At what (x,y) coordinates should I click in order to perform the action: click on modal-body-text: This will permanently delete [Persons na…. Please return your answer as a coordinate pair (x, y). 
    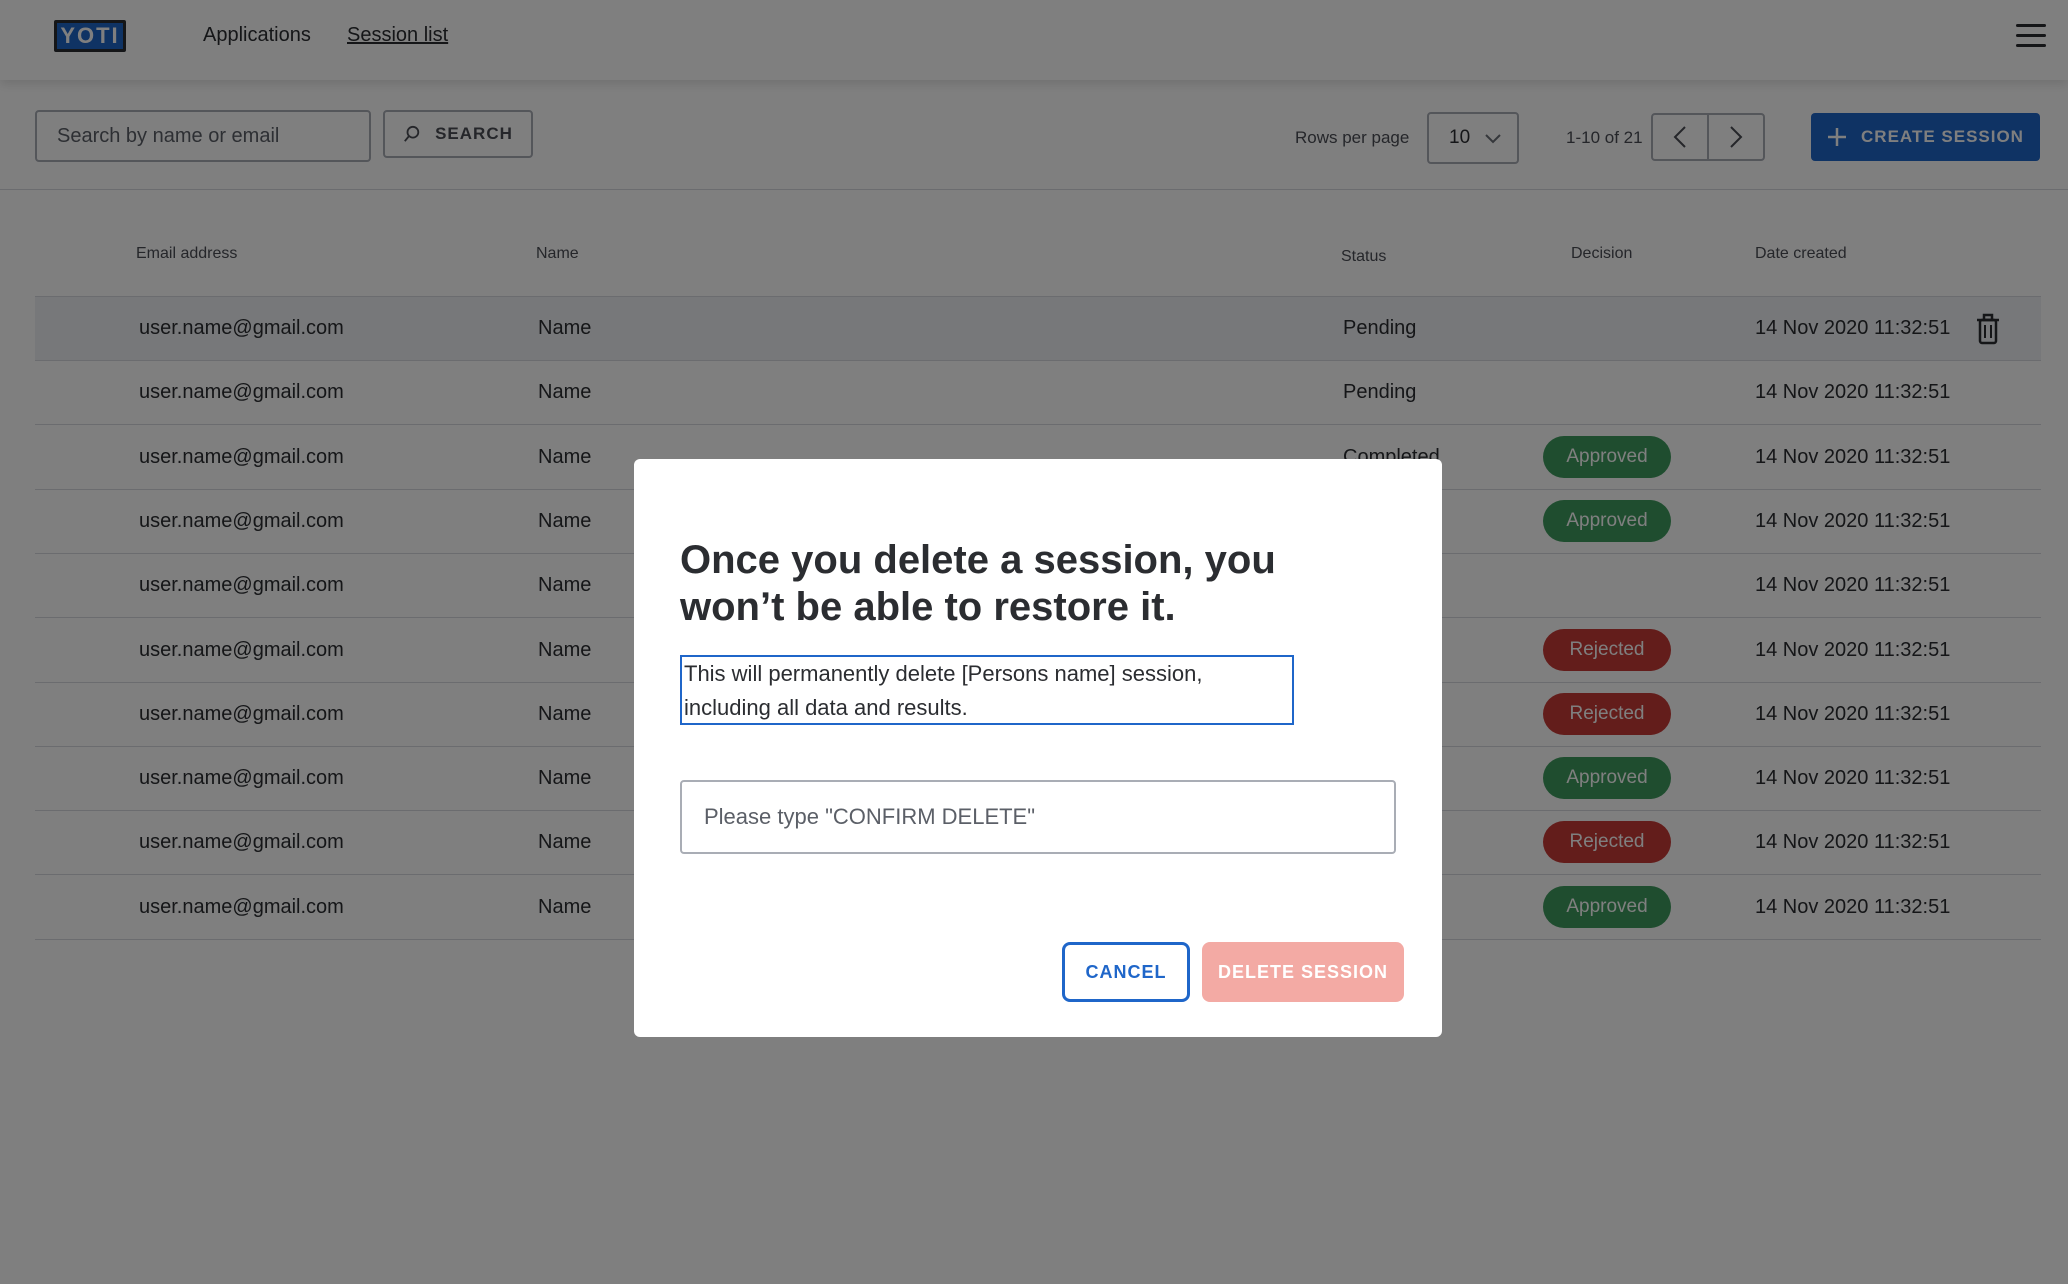
    Looking at the image, I should click on (987, 690).